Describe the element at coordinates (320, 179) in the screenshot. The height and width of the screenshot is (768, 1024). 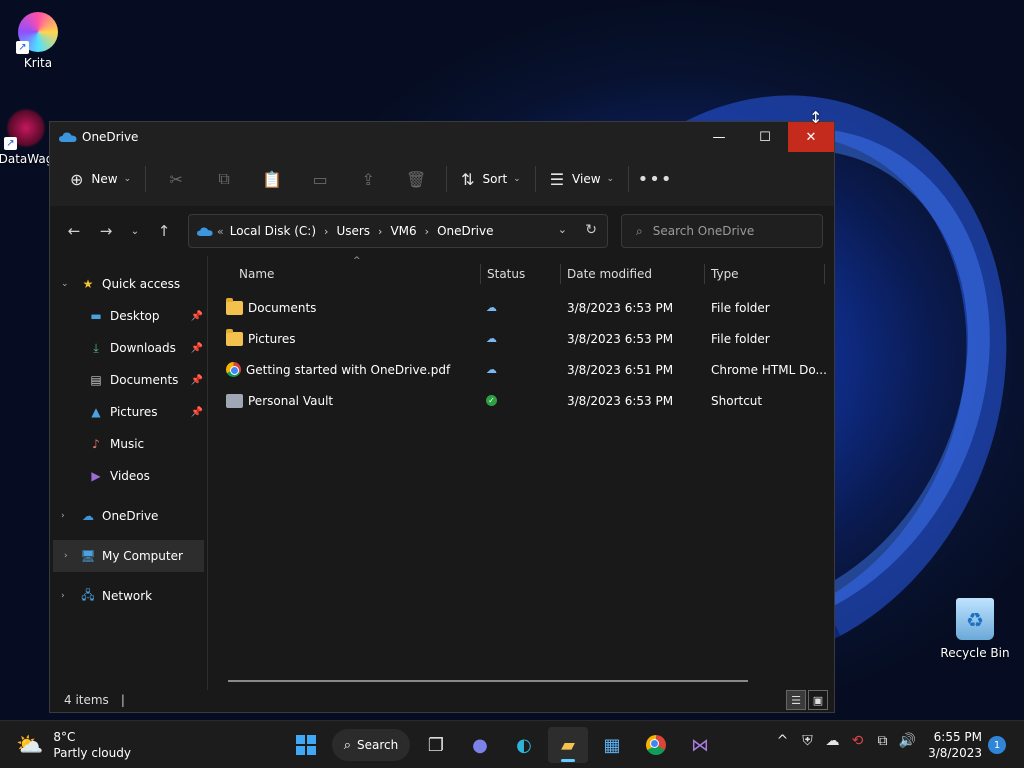
I see `rename-button: ▭` at that location.